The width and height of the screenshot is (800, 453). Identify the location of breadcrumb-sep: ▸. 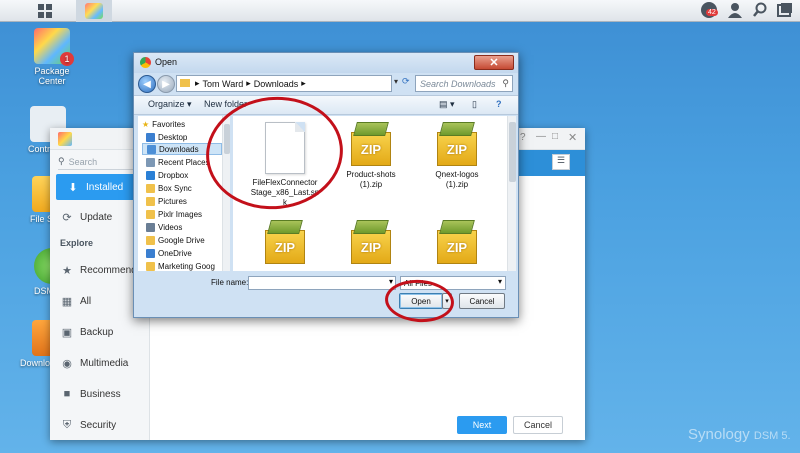
(248, 83).